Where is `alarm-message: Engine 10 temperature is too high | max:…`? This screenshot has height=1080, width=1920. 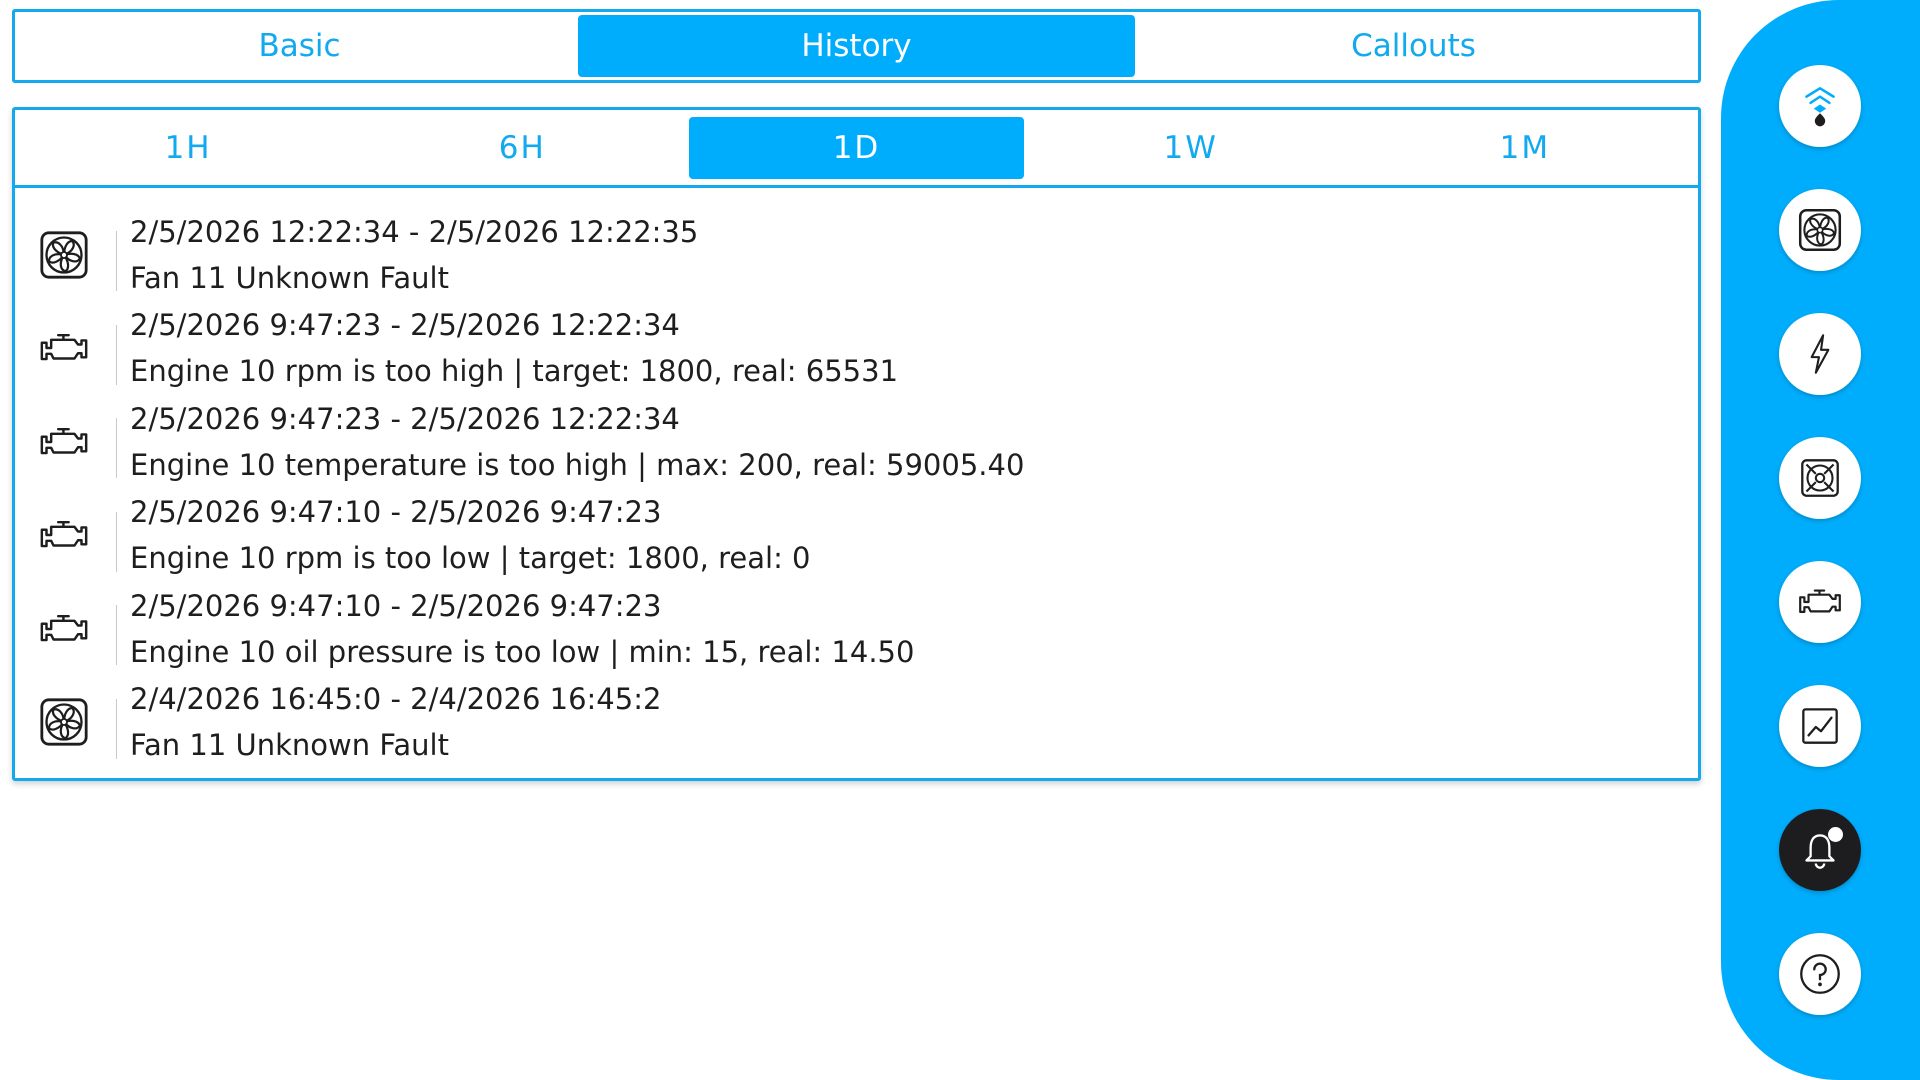
alarm-message: Engine 10 temperature is too high | max:… is located at coordinates (577, 464).